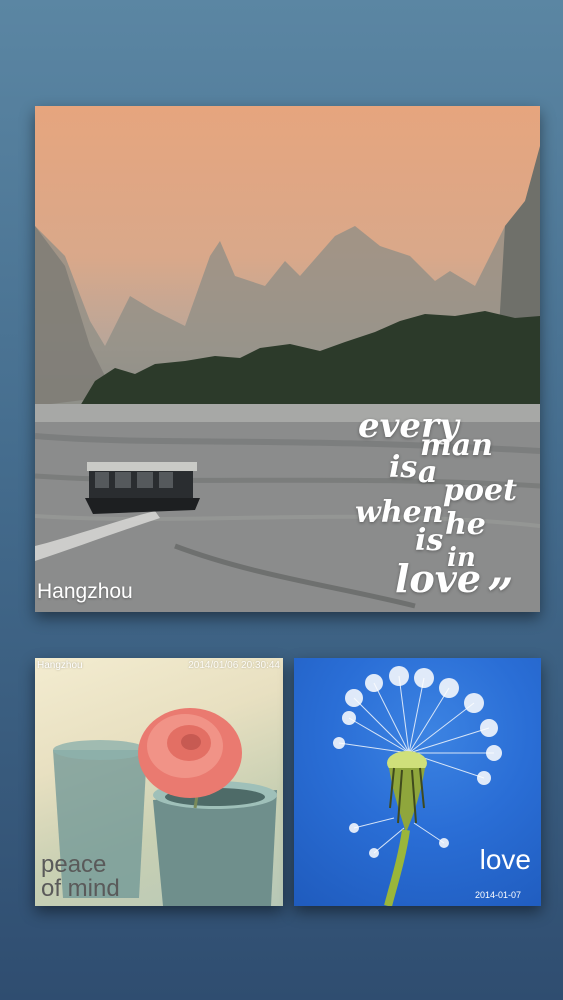 The height and width of the screenshot is (1000, 563). Describe the element at coordinates (80, 888) in the screenshot. I see `caption-line: of mind` at that location.